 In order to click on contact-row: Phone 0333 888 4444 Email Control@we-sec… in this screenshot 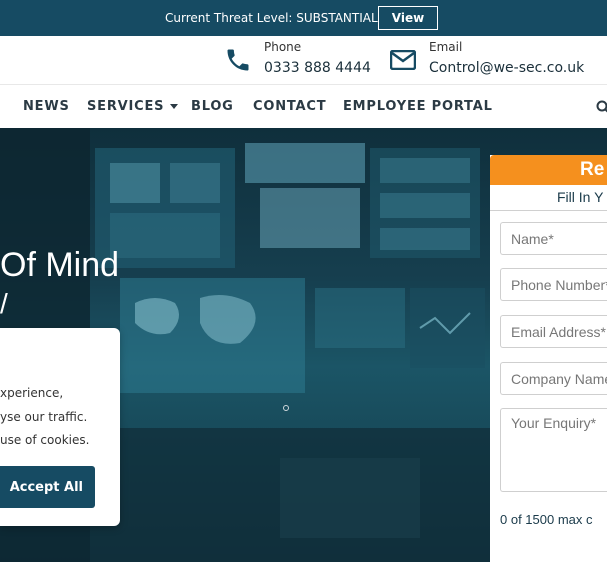, I will do `click(303, 60)`.